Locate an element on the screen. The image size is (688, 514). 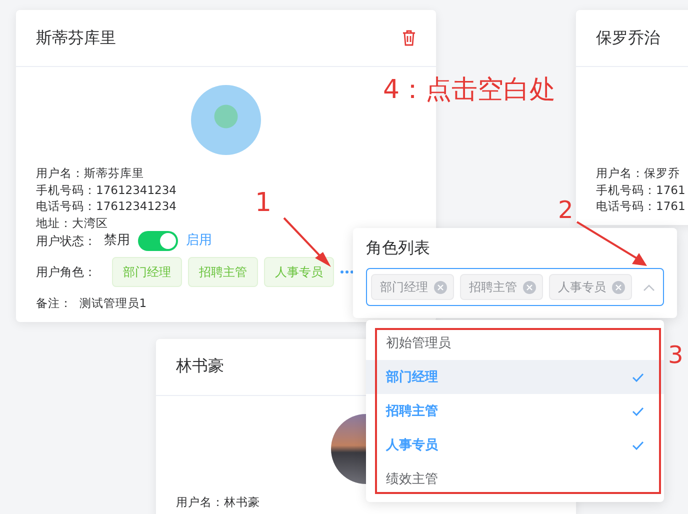
role-tag: 部门经理 is located at coordinates (147, 272).